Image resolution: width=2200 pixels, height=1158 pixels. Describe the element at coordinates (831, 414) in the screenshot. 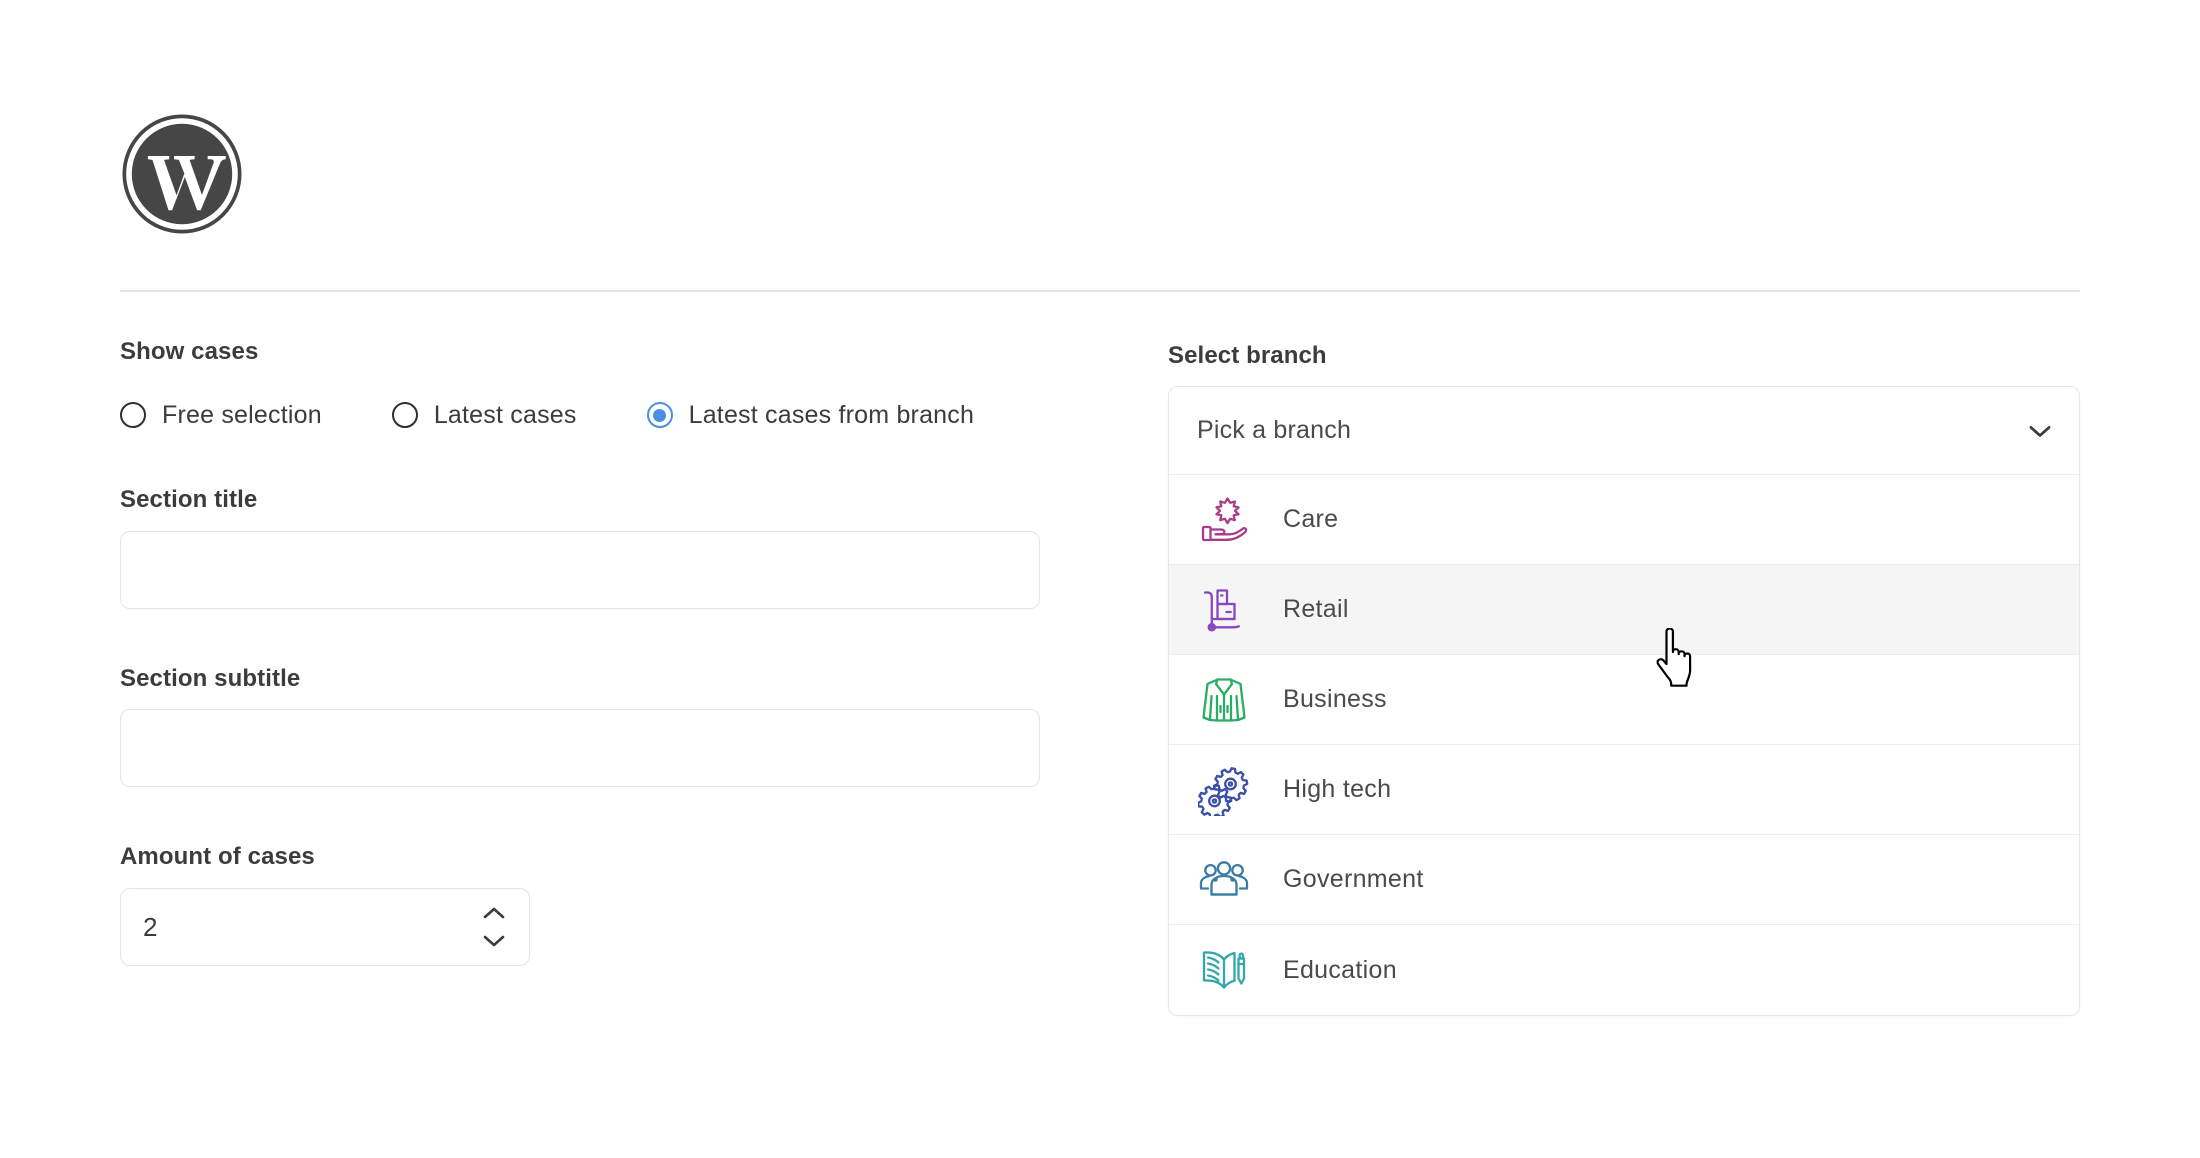

I see `radio-label-latest-cases-from-branch: Latest cases from branch` at that location.